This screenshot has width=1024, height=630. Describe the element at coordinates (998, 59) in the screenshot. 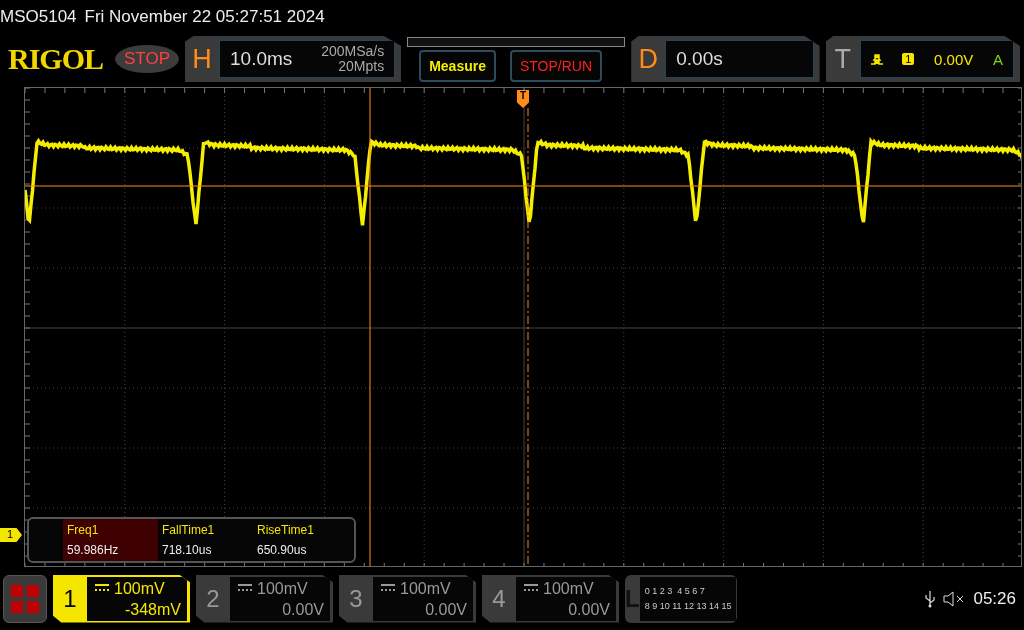

I see `trigger-mode: A` at that location.